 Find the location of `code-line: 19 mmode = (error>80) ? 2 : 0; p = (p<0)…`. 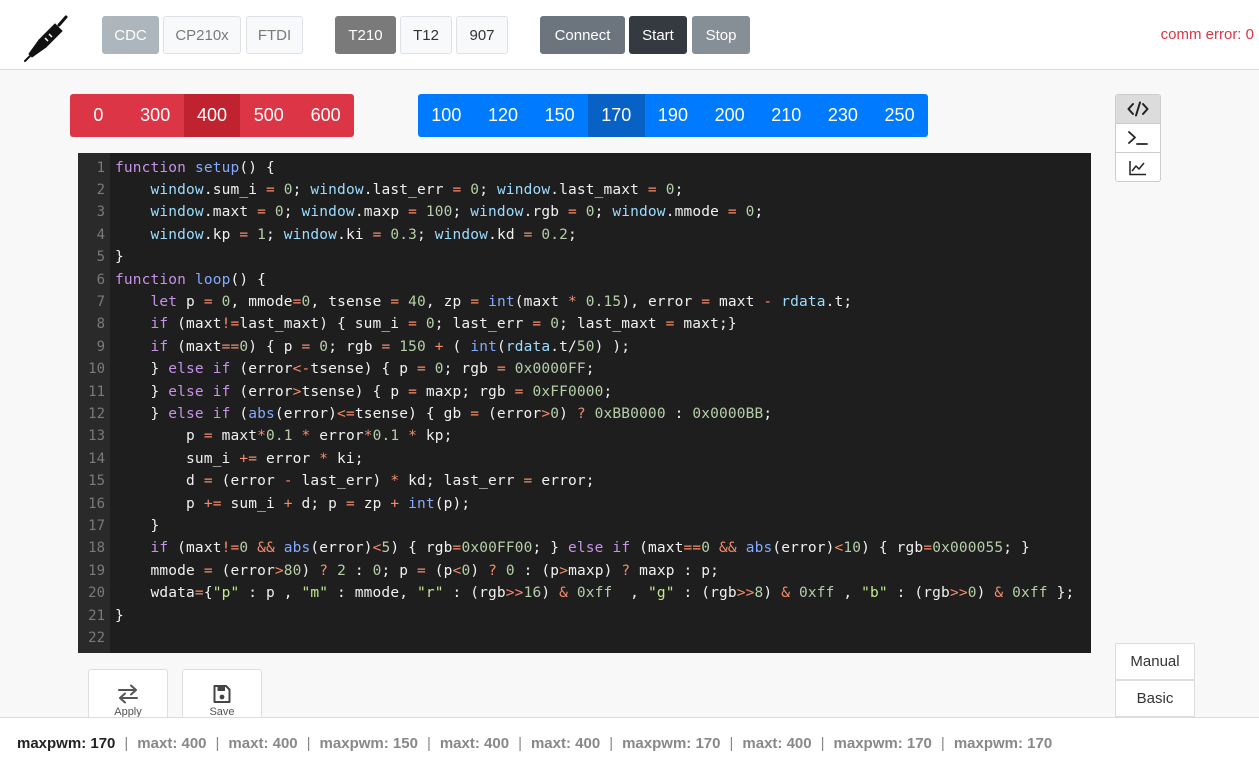

code-line: 19 mmode = (error>80) ? 2 : 0; p = (p<0)… is located at coordinates (584, 571).